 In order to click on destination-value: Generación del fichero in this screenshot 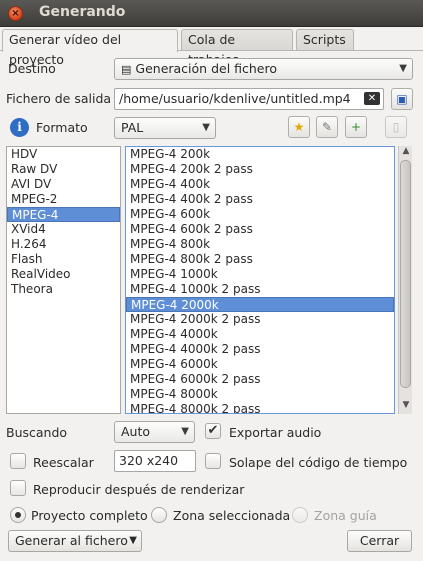, I will do `click(206, 68)`.